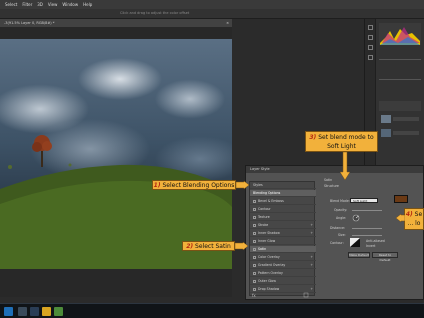 Image resolution: width=424 pixels, height=318 pixels. I want to click on history-icon, so click(370, 27).